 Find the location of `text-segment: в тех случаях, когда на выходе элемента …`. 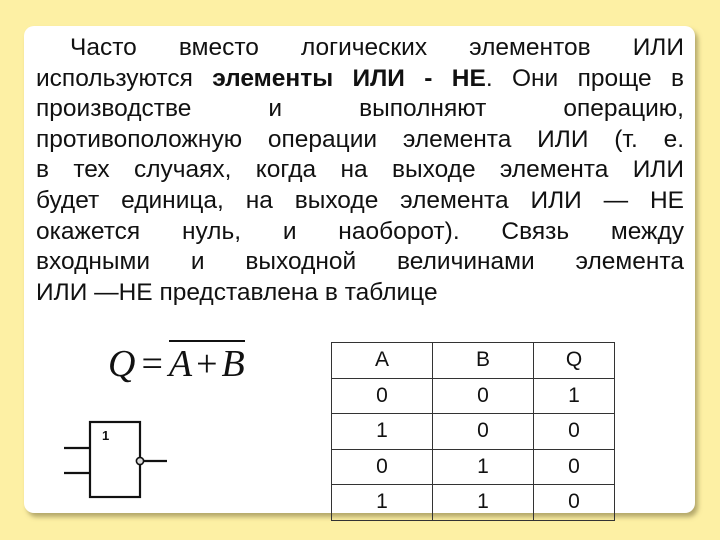

text-segment: в тех случаях, когда на выходе элемента … is located at coordinates (360, 170).